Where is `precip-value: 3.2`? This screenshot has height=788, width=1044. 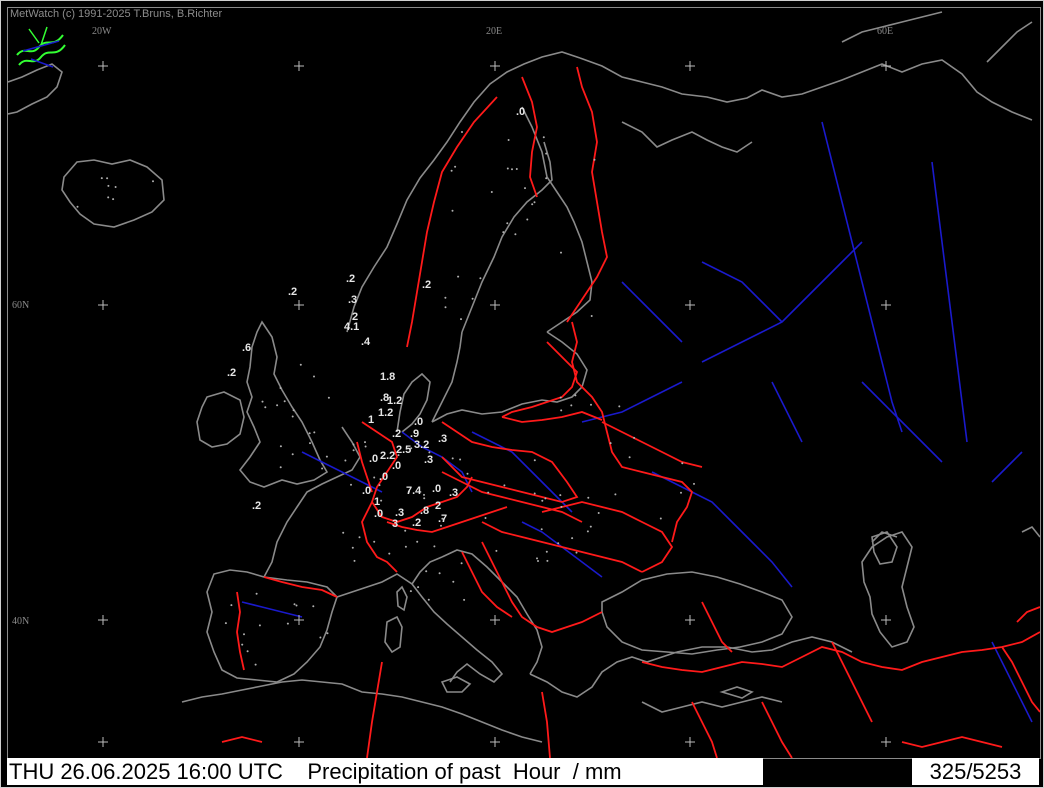 precip-value: 3.2 is located at coordinates (421, 445).